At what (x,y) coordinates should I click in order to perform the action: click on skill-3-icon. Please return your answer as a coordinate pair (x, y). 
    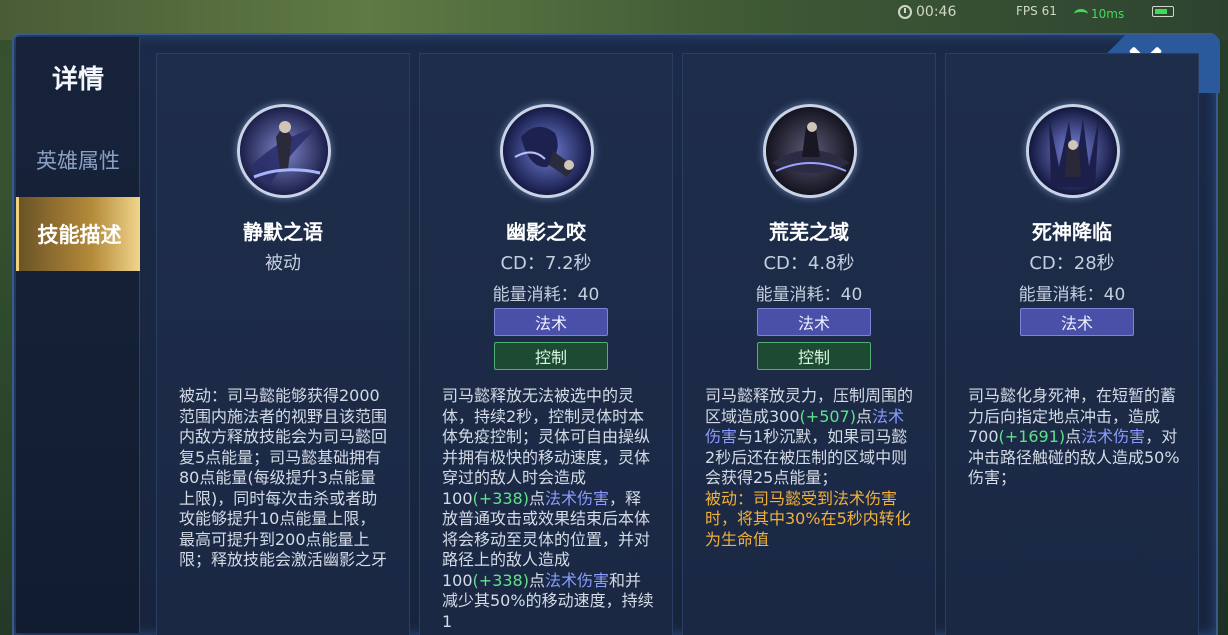
    Looking at the image, I should click on (810, 151).